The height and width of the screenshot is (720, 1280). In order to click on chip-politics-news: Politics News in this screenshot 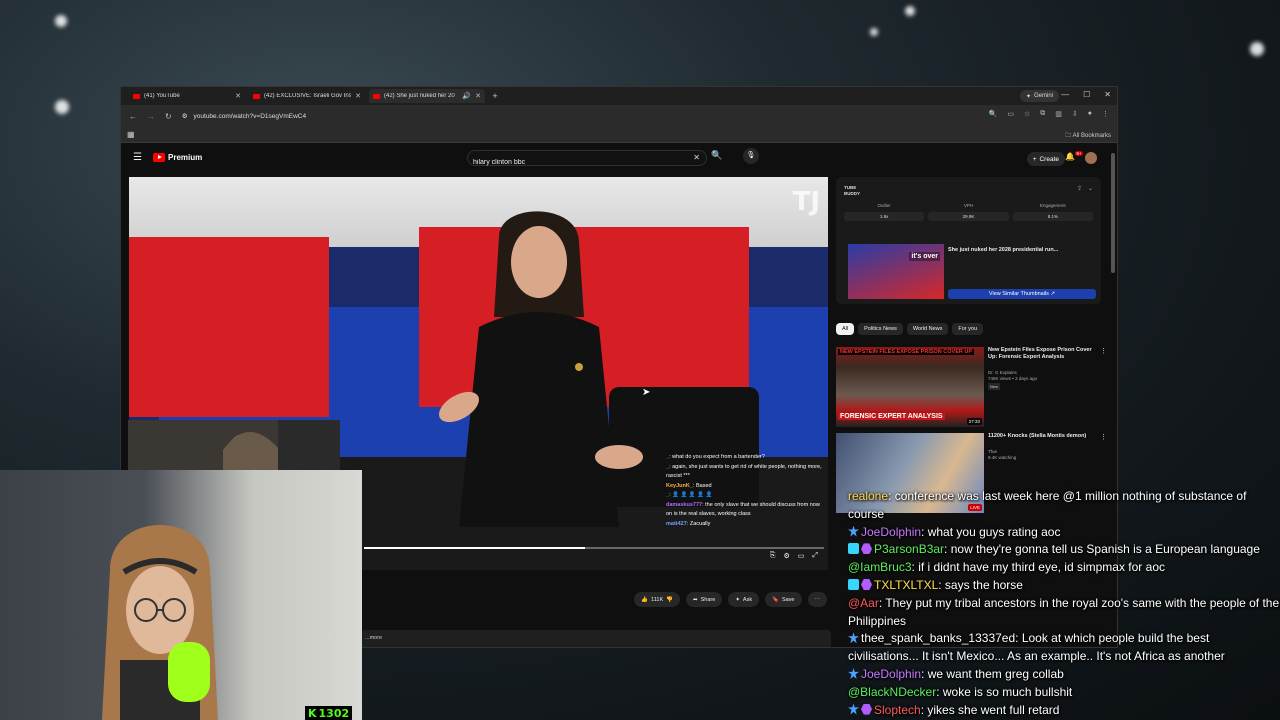, I will do `click(880, 329)`.